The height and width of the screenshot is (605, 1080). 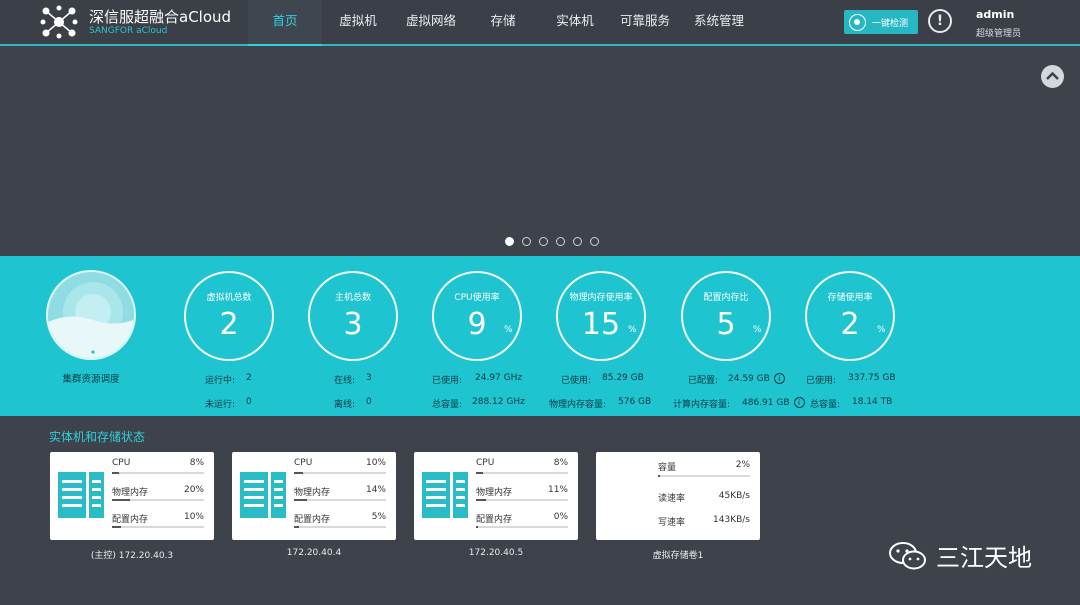 I want to click on nav-vm: 虚拟机, so click(x=358, y=23).